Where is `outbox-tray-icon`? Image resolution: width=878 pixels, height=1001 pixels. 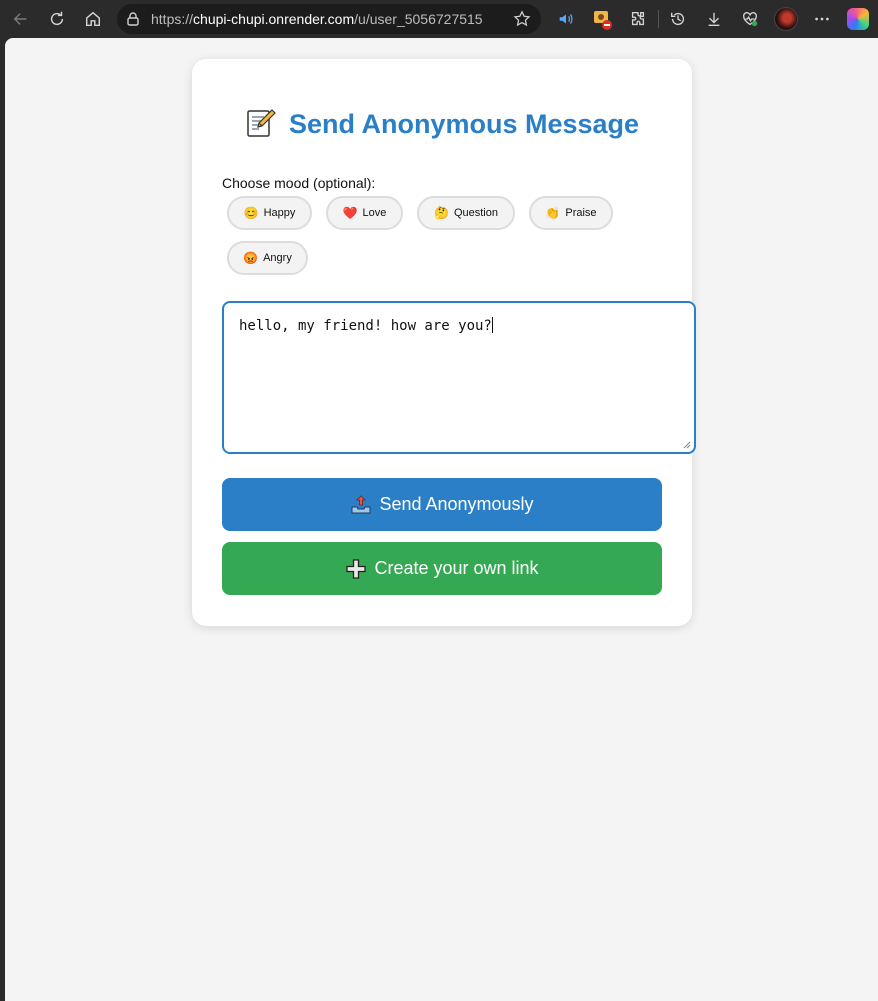 outbox-tray-icon is located at coordinates (361, 503).